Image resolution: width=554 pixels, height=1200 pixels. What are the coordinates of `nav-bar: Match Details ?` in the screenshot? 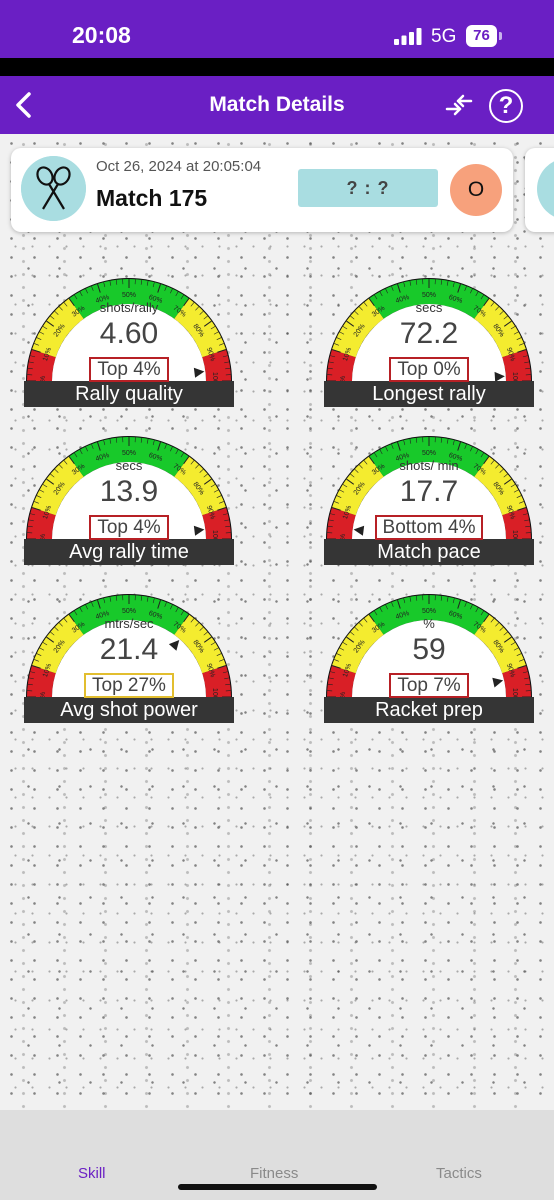 It's located at (277, 105).